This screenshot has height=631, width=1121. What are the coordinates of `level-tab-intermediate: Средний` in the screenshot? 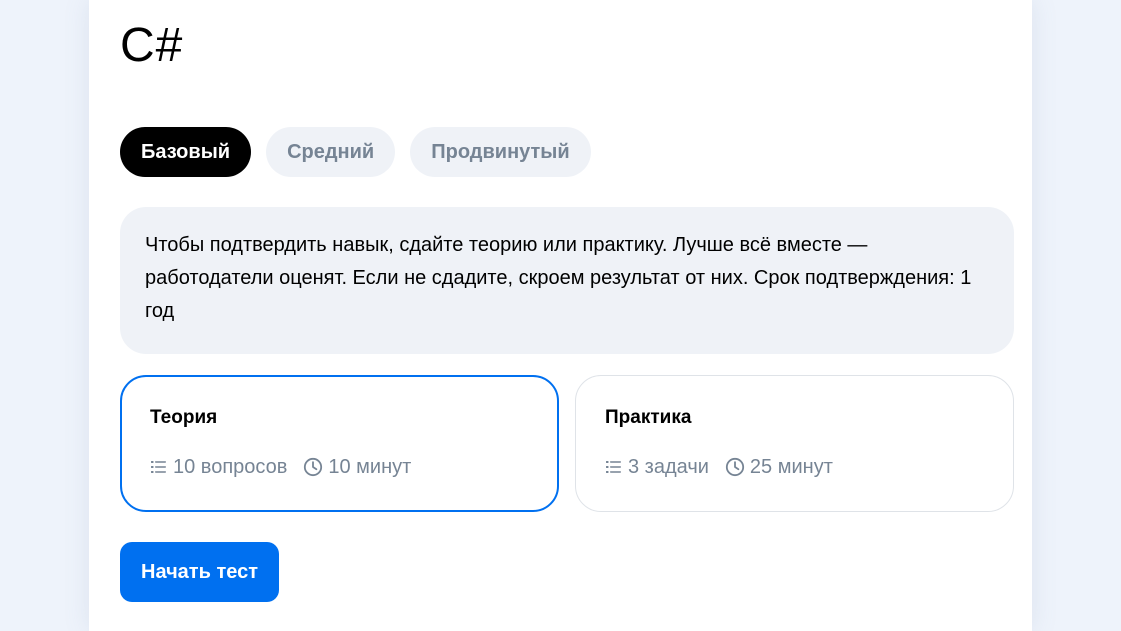 It's located at (331, 152).